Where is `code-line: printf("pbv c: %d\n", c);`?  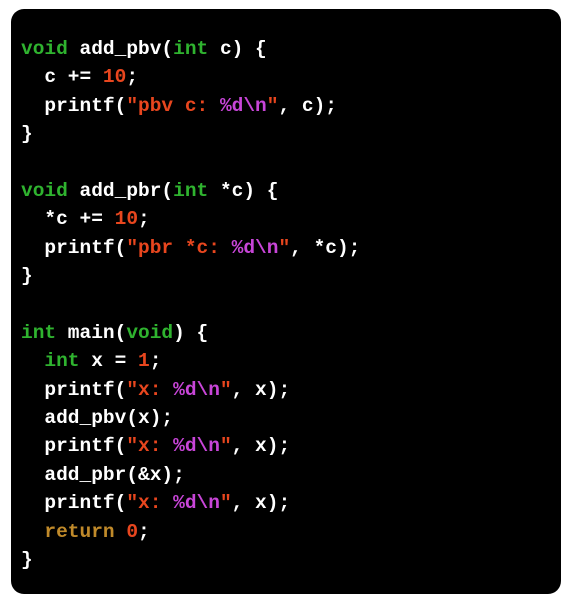
code-line: printf("pbv c: %d\n", c); is located at coordinates (291, 106).